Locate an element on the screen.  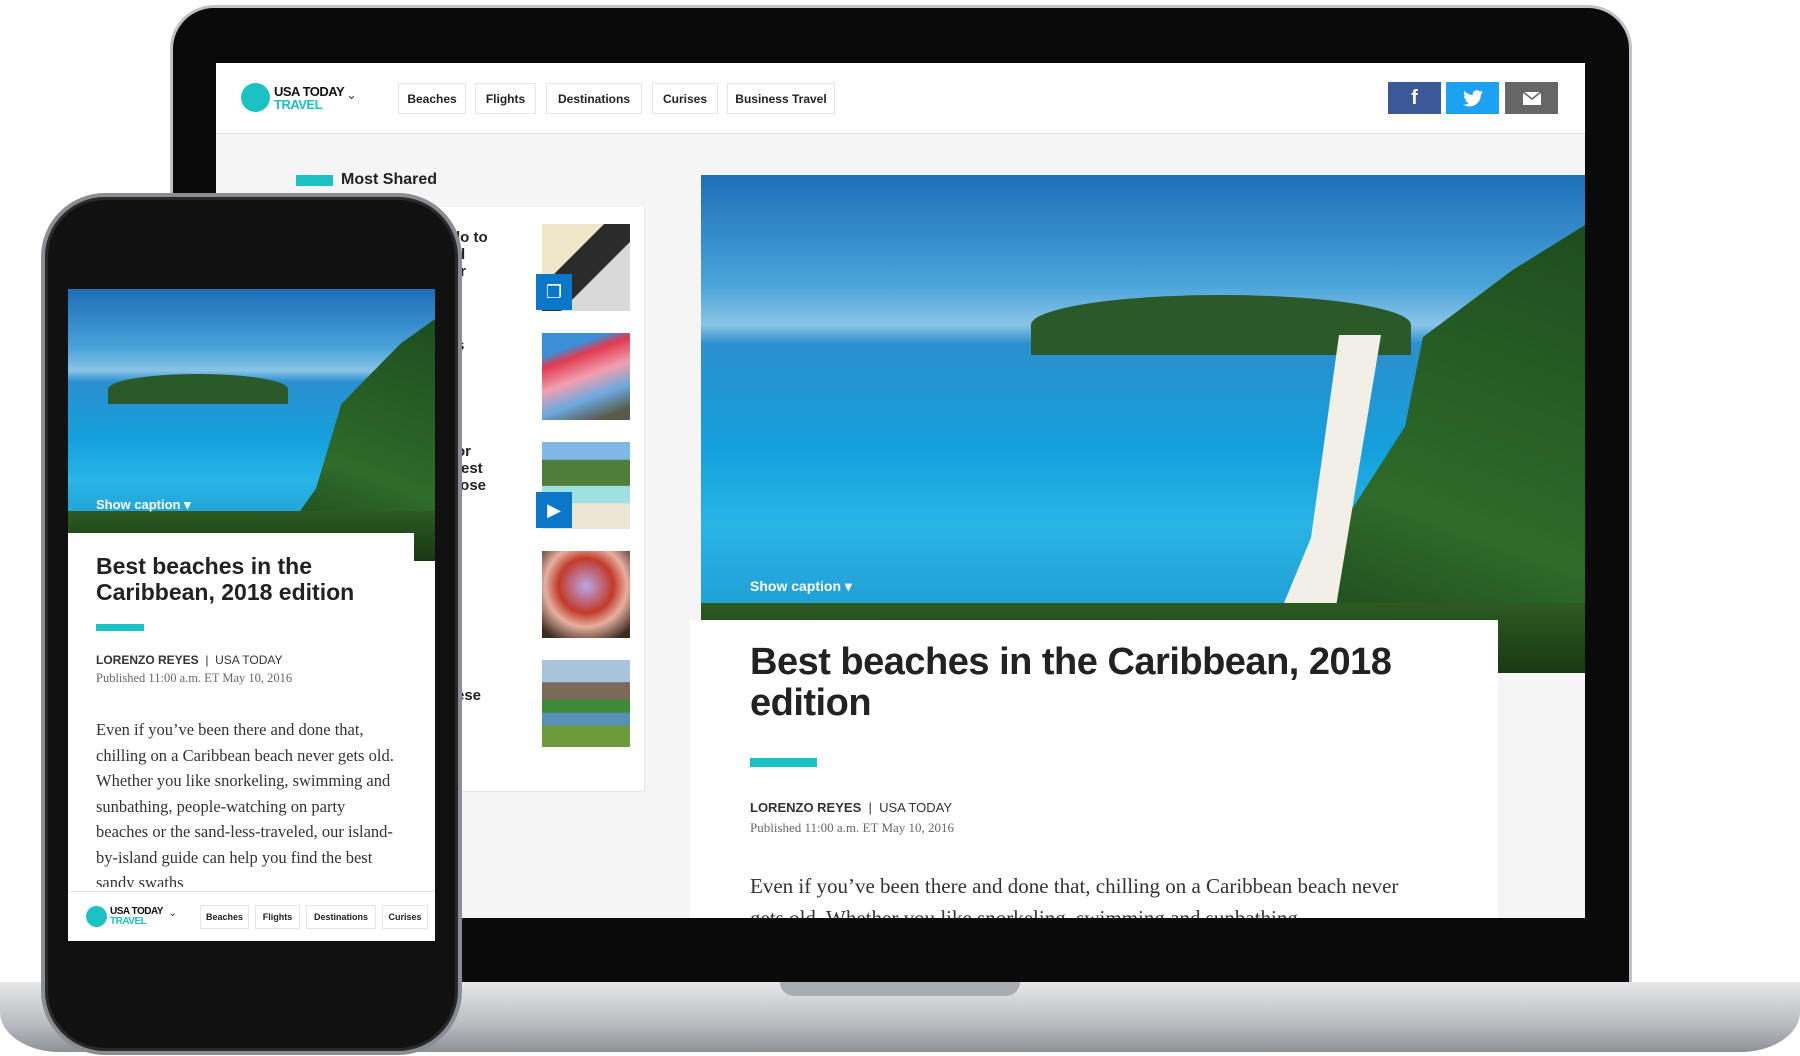
twitter-share-button is located at coordinates (1472, 98).